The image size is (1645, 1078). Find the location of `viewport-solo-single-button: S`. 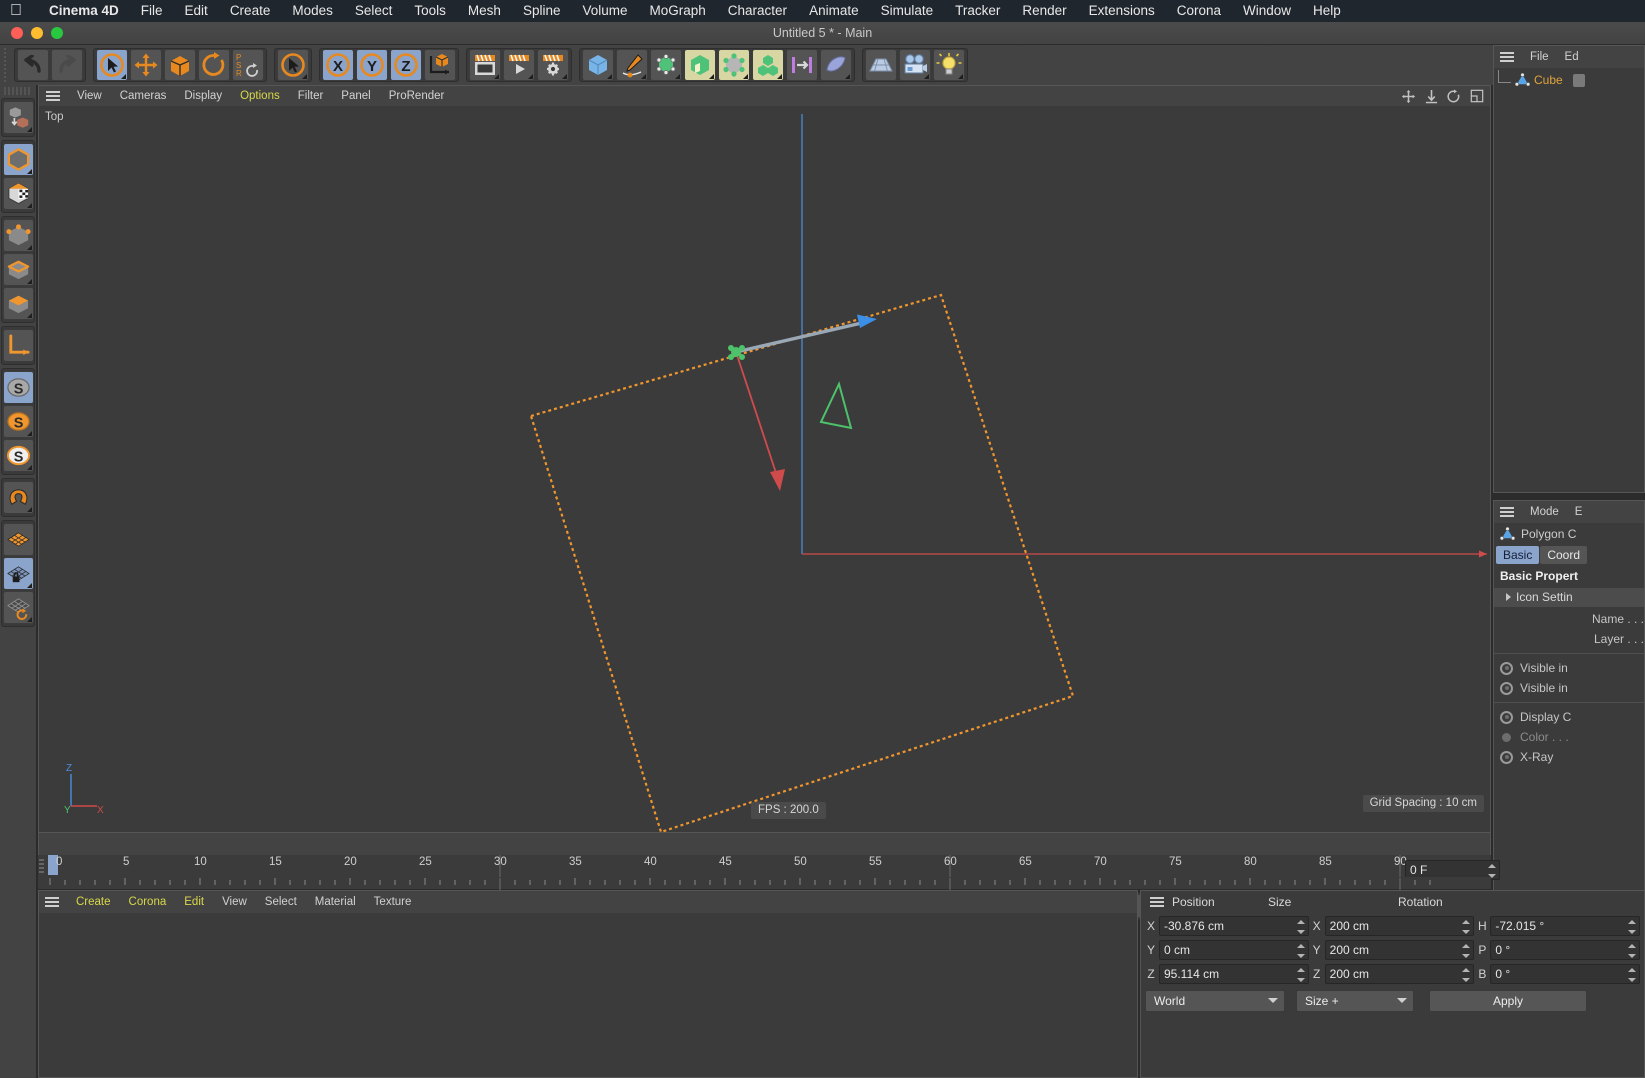

viewport-solo-single-button: S is located at coordinates (18, 421).